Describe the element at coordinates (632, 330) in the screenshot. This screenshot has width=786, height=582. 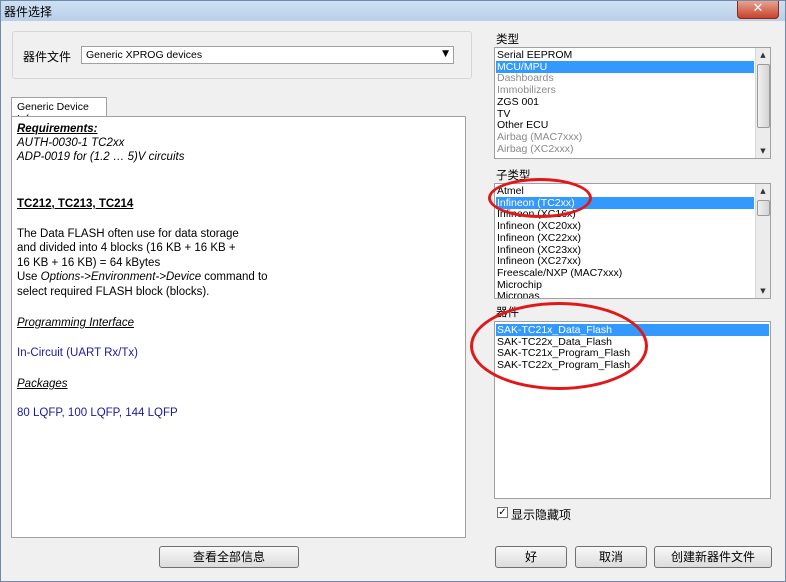
I see `device-list-item: SAK-TC21x_Data_Flash` at that location.